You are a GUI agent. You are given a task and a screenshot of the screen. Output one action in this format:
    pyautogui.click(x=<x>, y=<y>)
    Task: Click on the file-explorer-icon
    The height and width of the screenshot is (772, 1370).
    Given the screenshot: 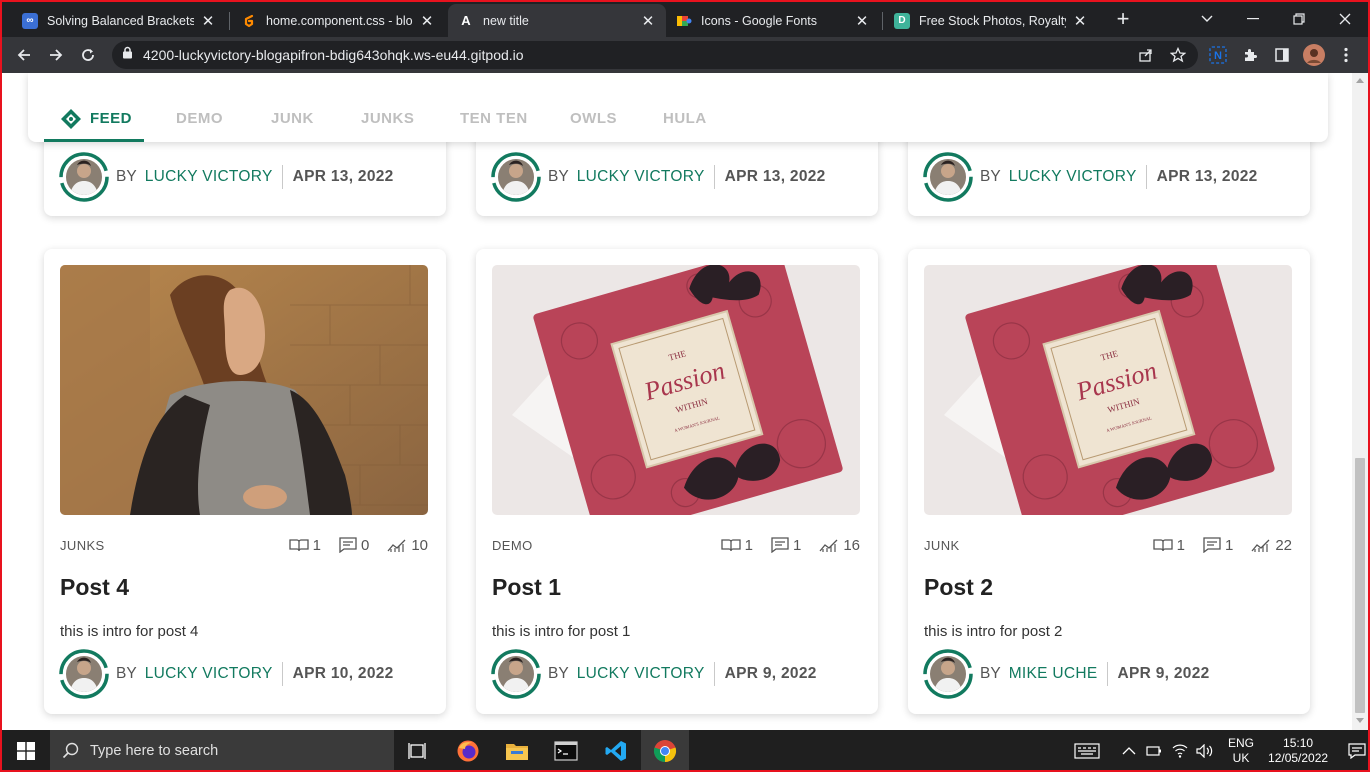 What is the action you would take?
    pyautogui.click(x=517, y=751)
    